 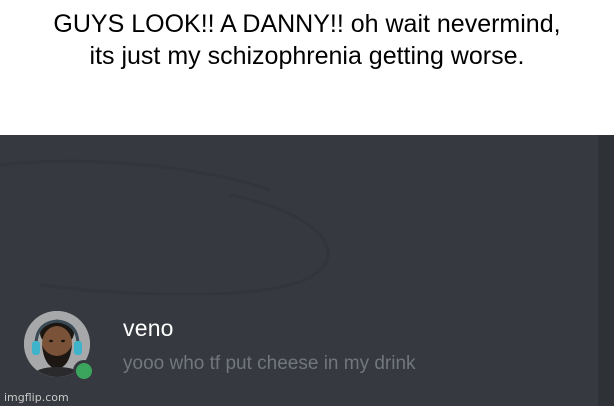 What do you see at coordinates (148, 328) in the screenshot?
I see `message-username: veno` at bounding box center [148, 328].